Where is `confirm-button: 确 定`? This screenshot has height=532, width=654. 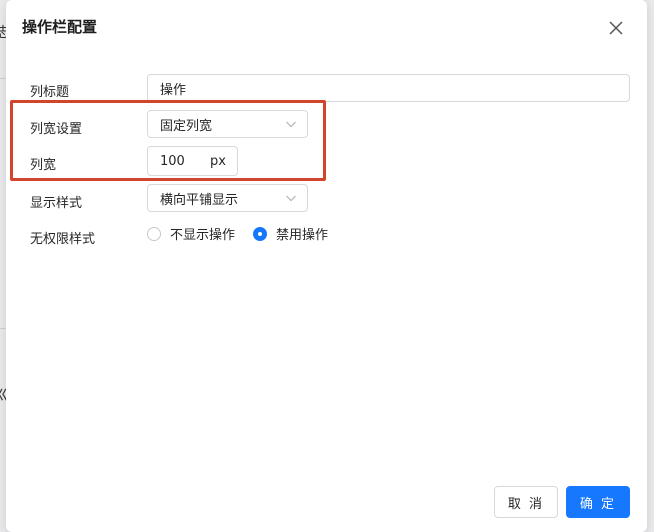
confirm-button: 确 定 is located at coordinates (598, 502).